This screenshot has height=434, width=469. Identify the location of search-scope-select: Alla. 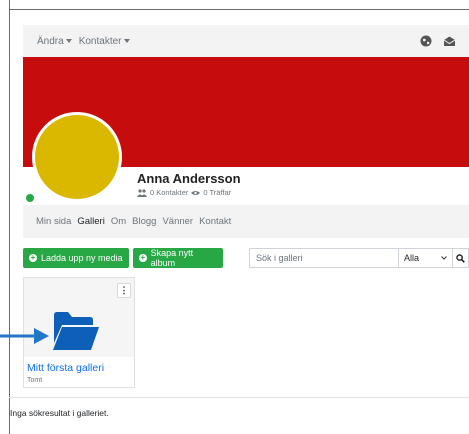
(426, 258).